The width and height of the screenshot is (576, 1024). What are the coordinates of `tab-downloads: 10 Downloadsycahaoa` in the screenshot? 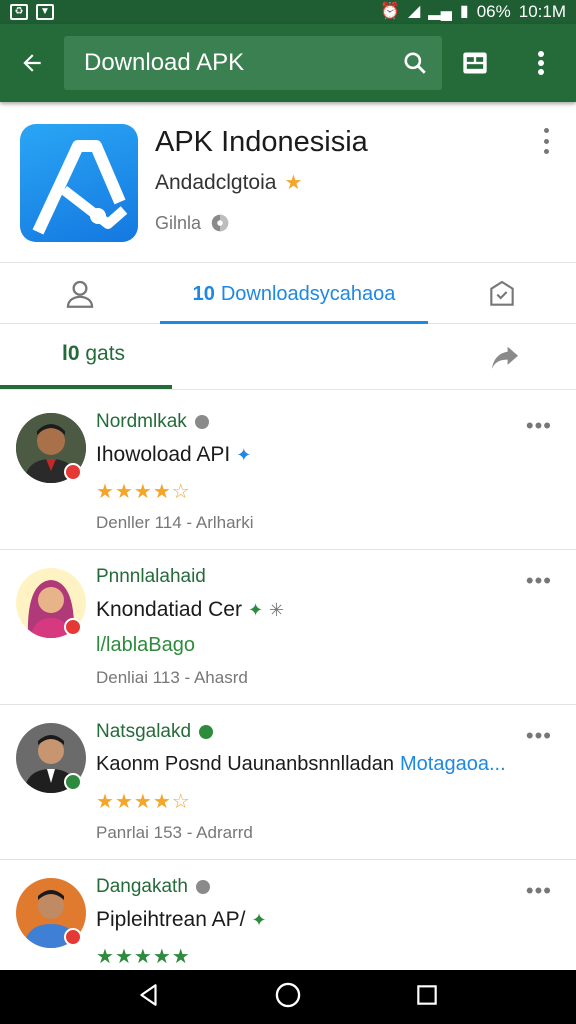 It's located at (294, 294).